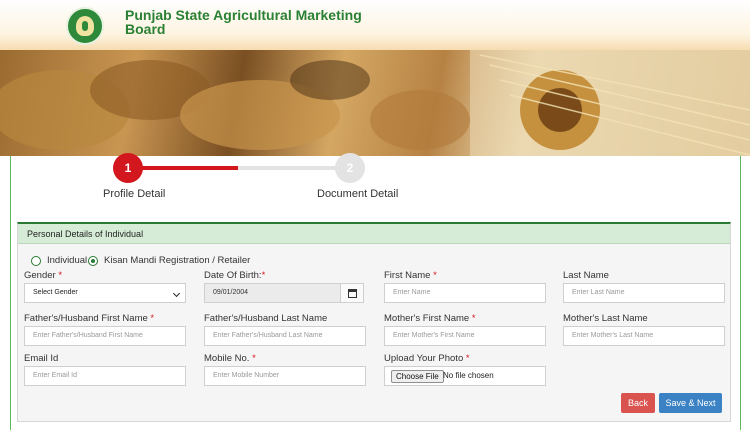 The image size is (750, 430). Describe the element at coordinates (605, 318) in the screenshot. I see `mother-last-name-label: Mother's Last Name` at that location.